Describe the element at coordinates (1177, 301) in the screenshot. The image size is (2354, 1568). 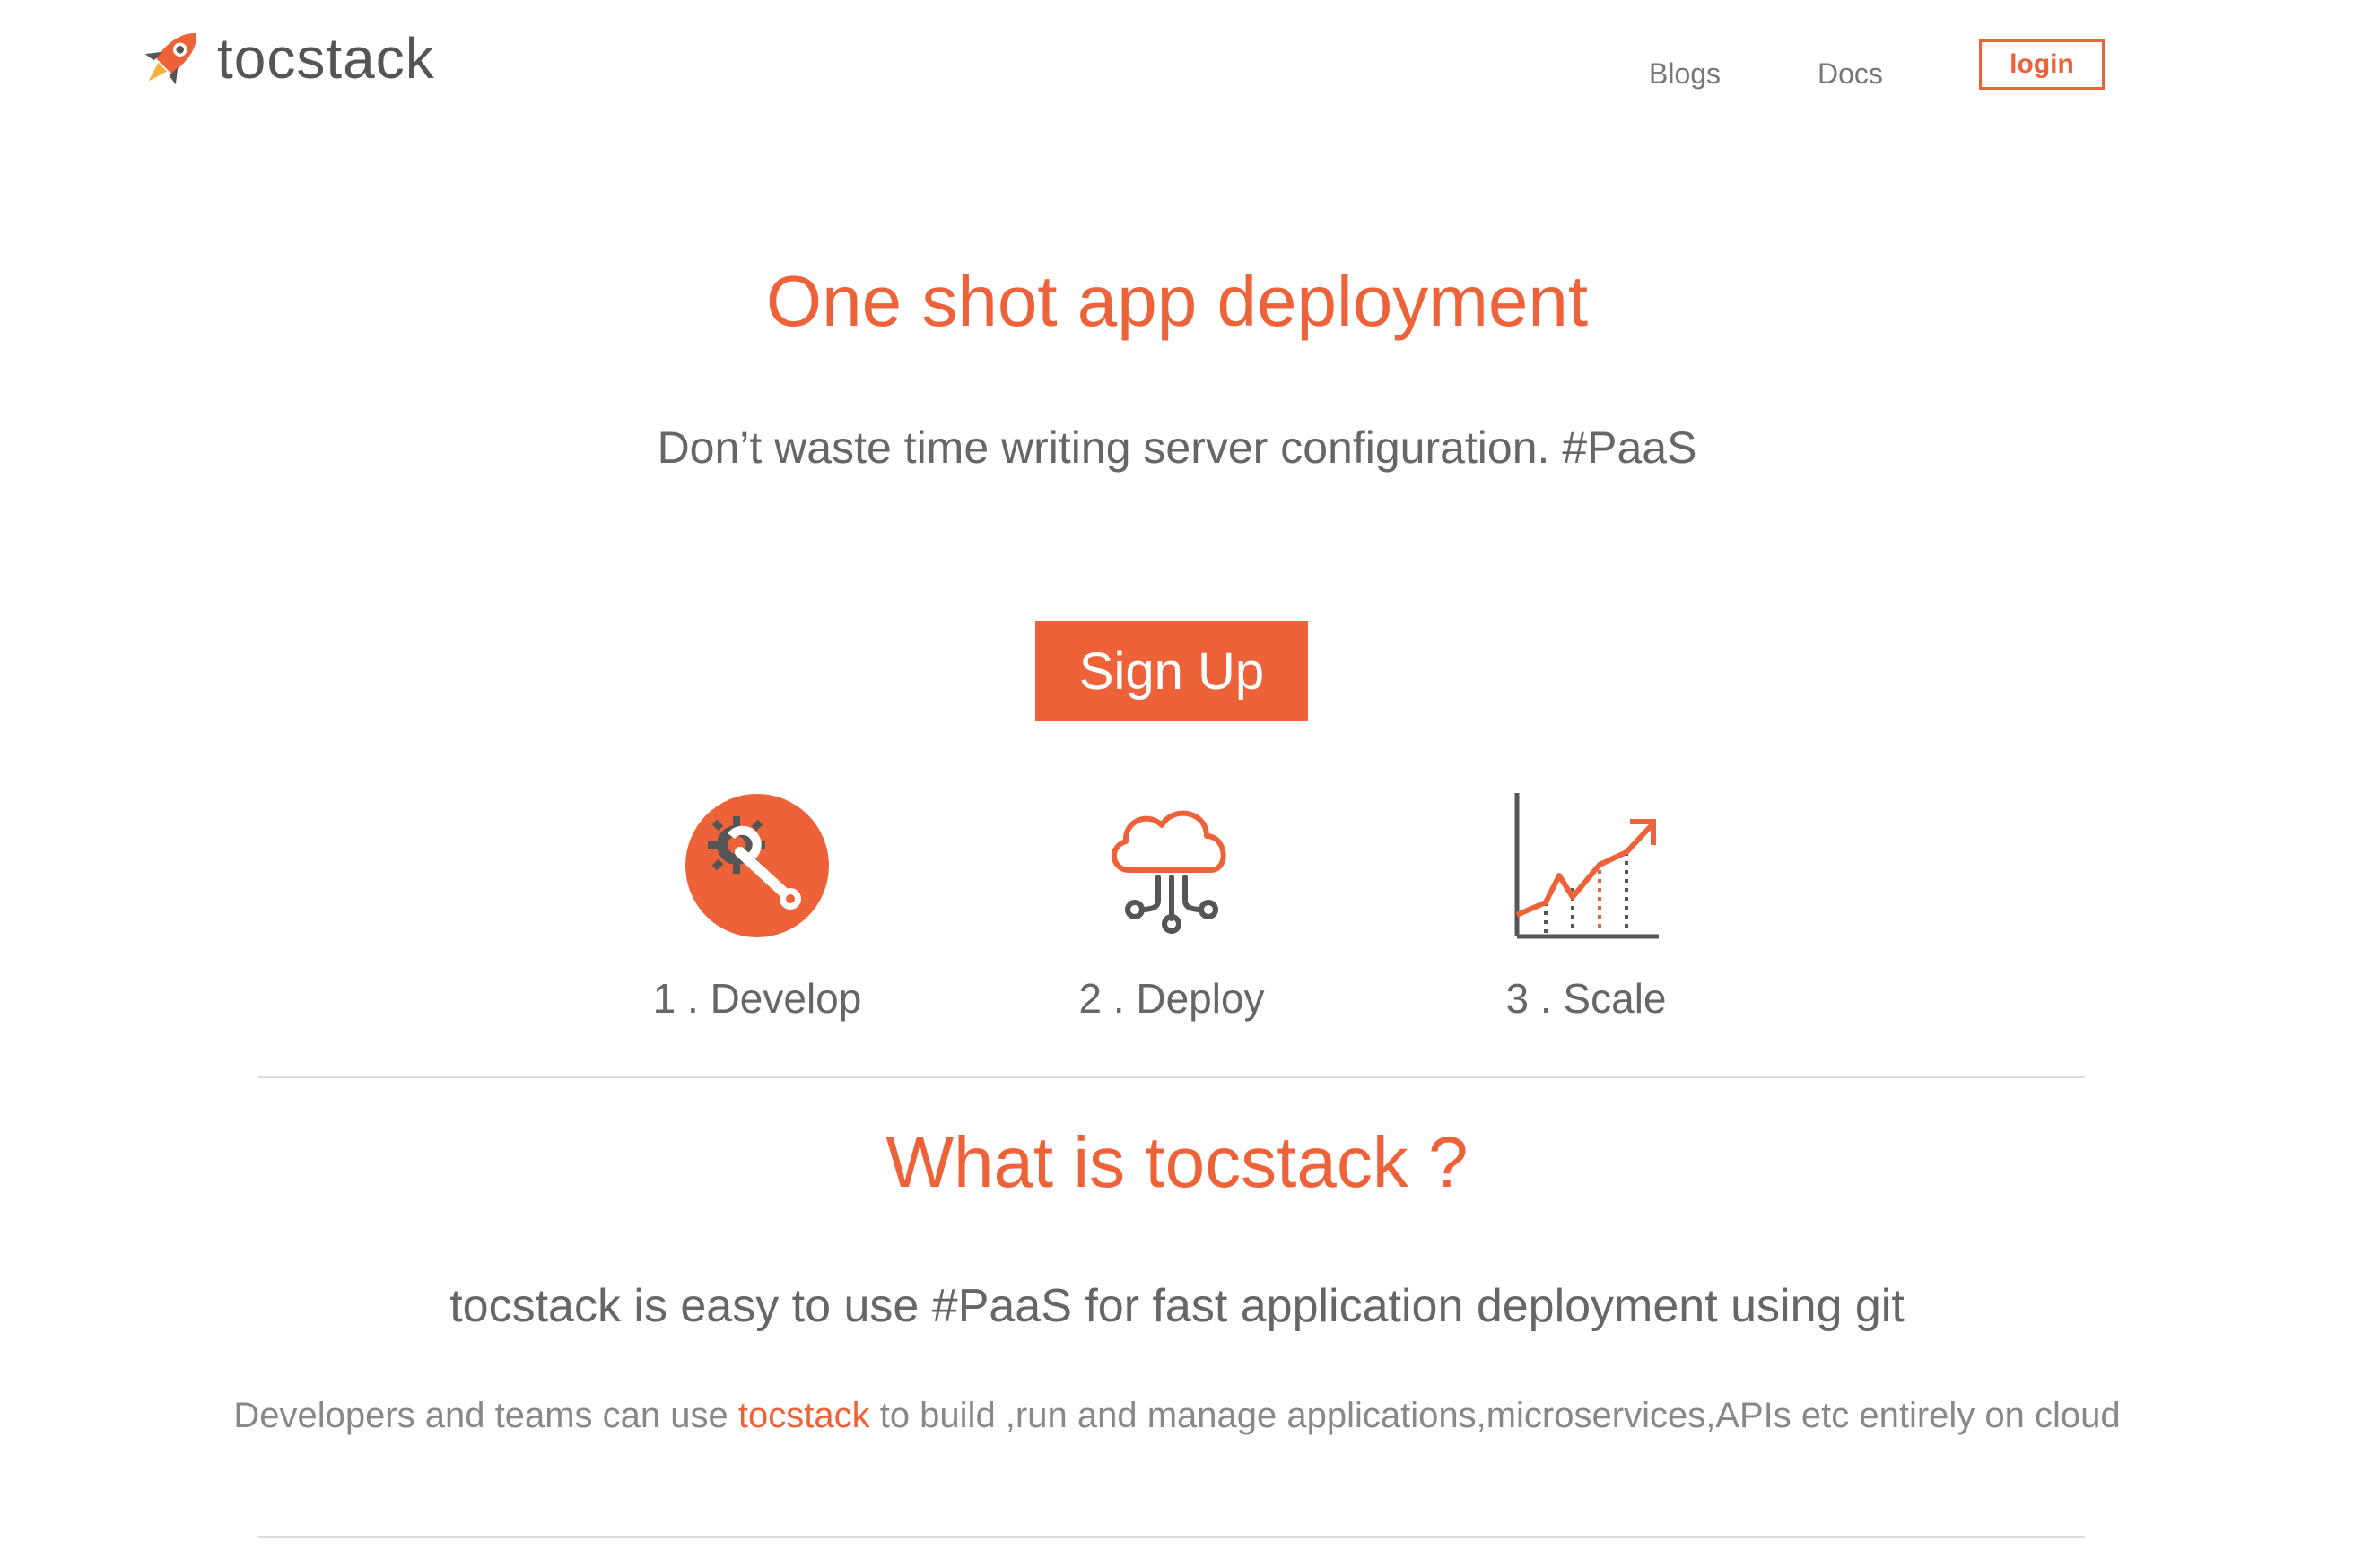
I see `hero-title: One shot app deployment` at that location.